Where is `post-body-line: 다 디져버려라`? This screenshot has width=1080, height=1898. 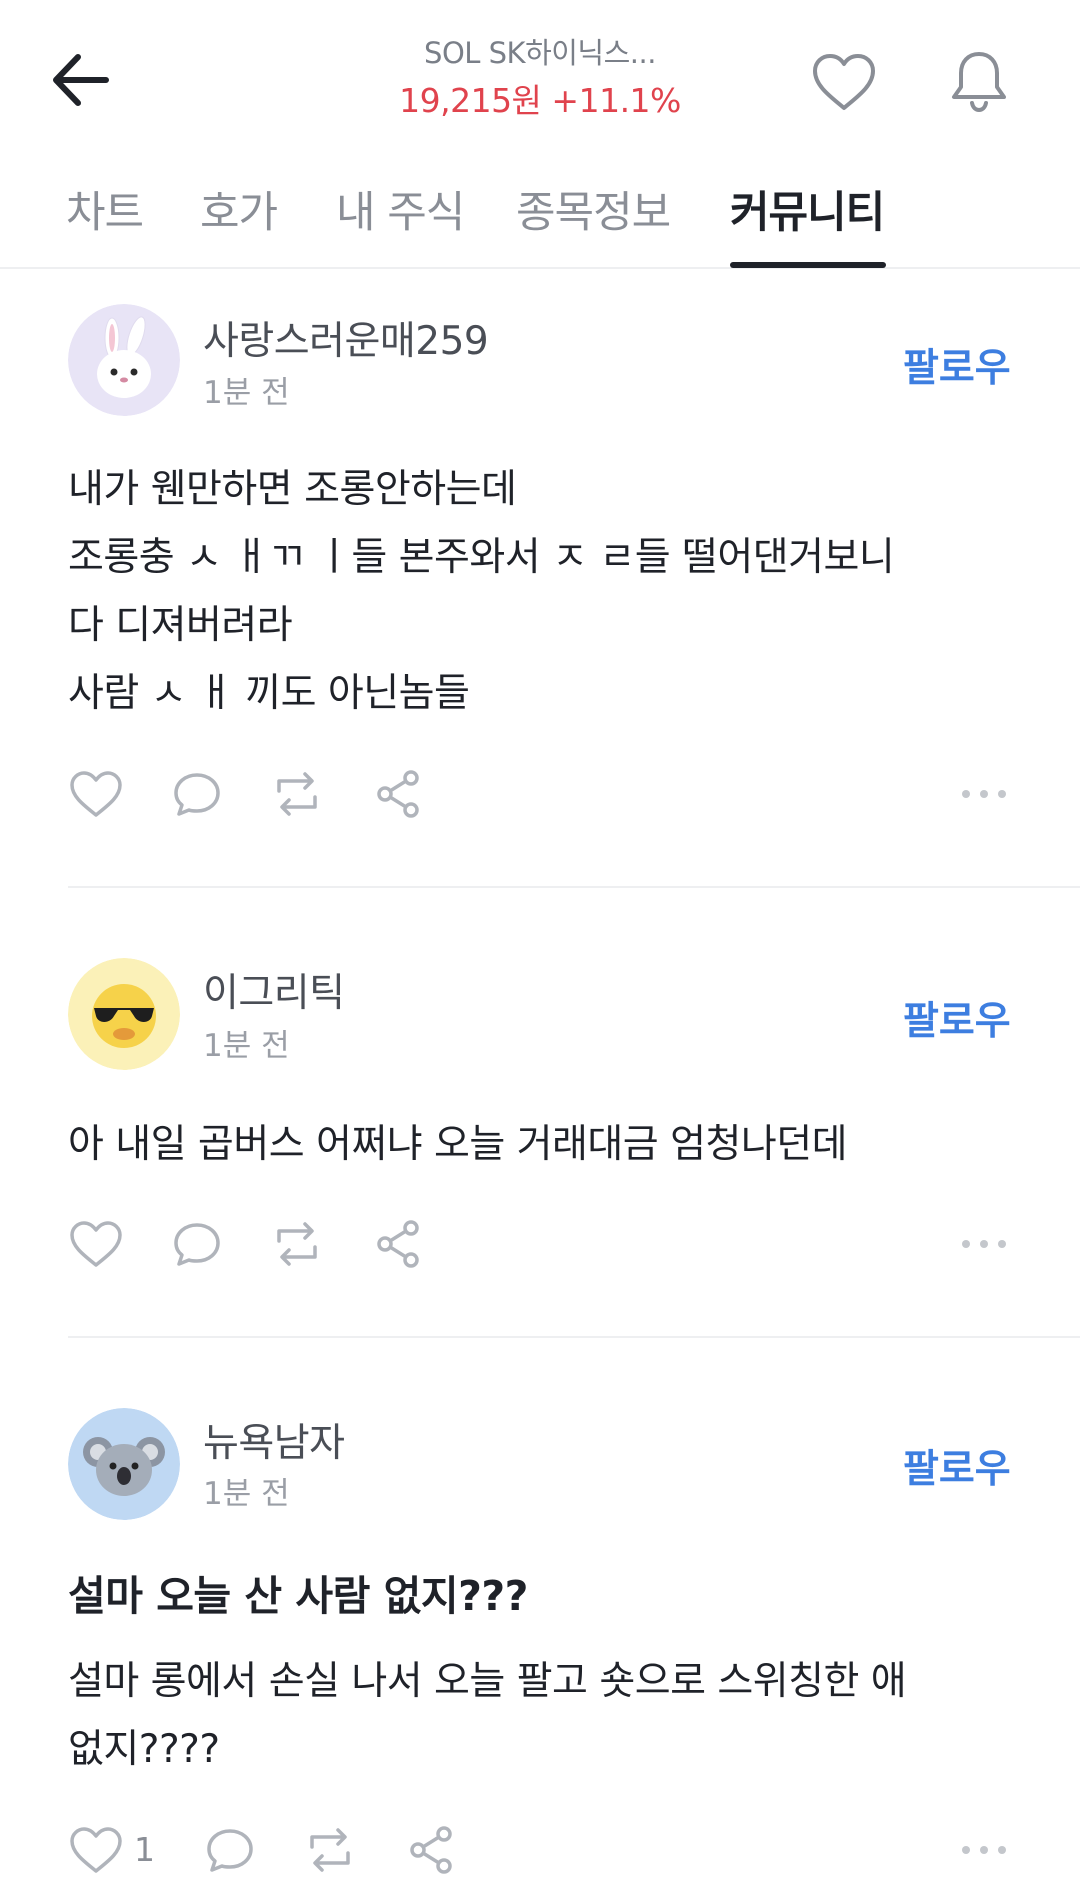 post-body-line: 다 디져버려라 is located at coordinates (180, 625).